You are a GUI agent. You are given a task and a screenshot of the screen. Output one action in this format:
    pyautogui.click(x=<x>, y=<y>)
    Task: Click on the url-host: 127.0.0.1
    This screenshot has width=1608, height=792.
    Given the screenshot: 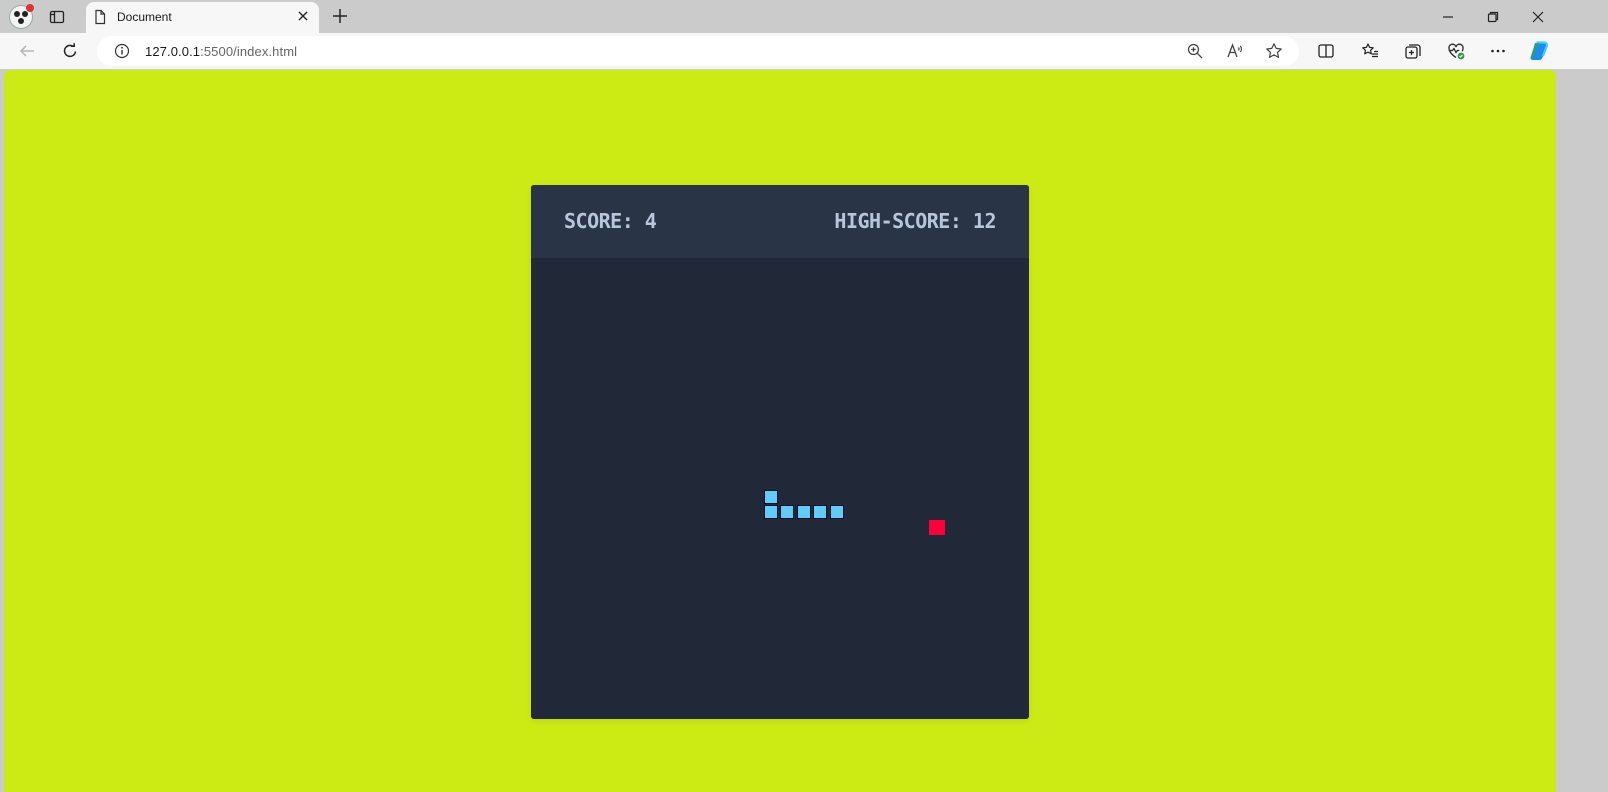 What is the action you would take?
    pyautogui.click(x=173, y=51)
    